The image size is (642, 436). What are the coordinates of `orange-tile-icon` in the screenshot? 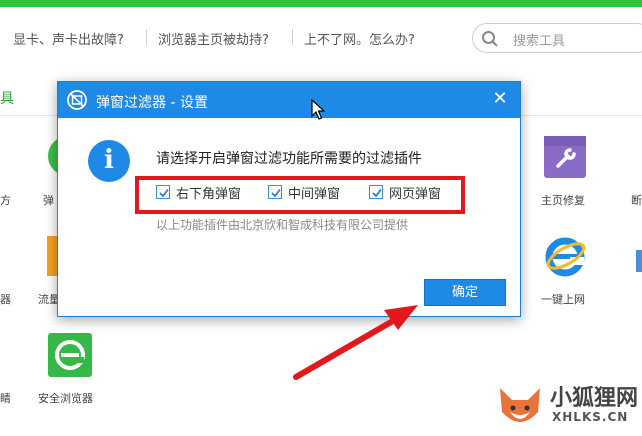 It's located at (52, 256).